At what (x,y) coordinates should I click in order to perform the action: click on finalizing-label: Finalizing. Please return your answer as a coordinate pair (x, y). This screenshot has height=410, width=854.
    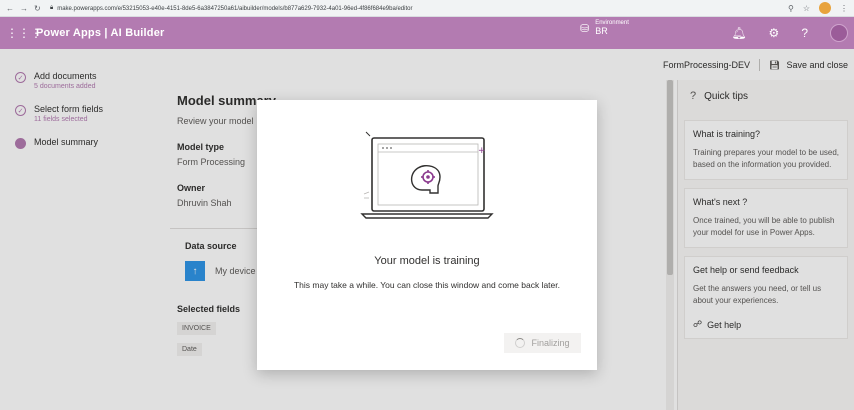
    Looking at the image, I should click on (550, 343).